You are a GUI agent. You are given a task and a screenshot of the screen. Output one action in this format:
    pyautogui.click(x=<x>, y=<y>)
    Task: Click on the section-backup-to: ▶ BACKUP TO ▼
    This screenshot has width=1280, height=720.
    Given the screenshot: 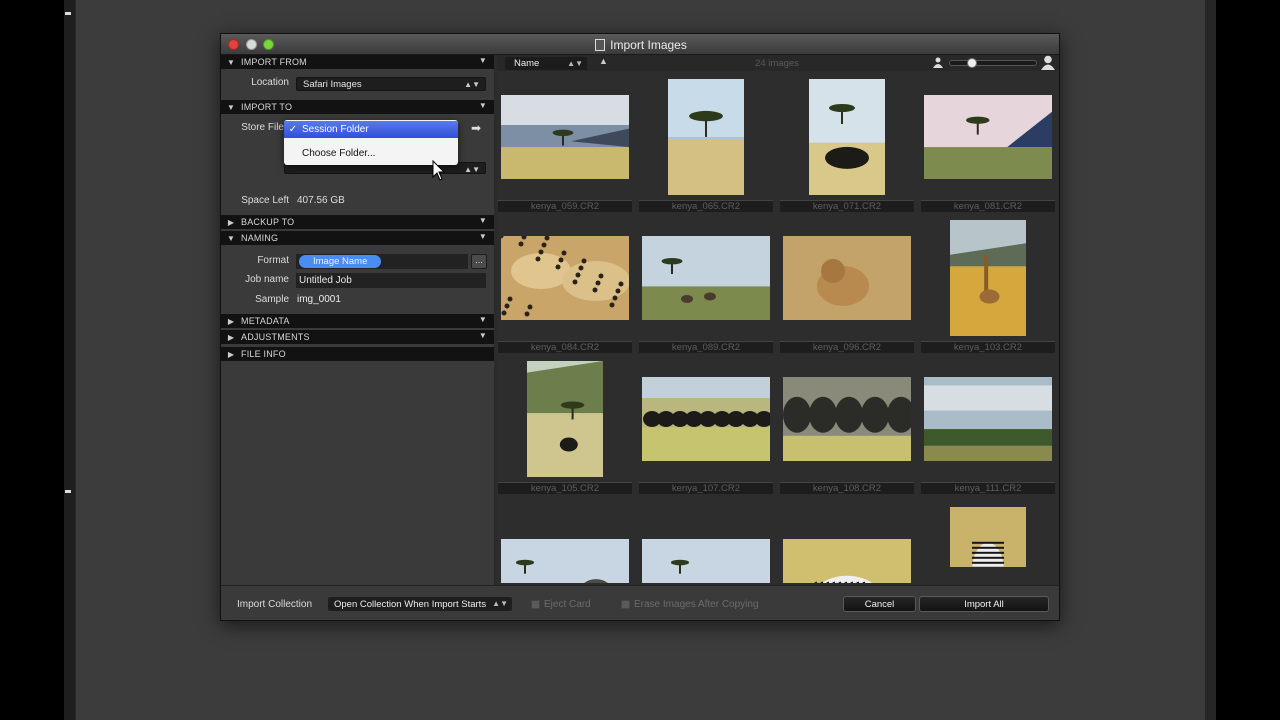 What is the action you would take?
    pyautogui.click(x=357, y=222)
    